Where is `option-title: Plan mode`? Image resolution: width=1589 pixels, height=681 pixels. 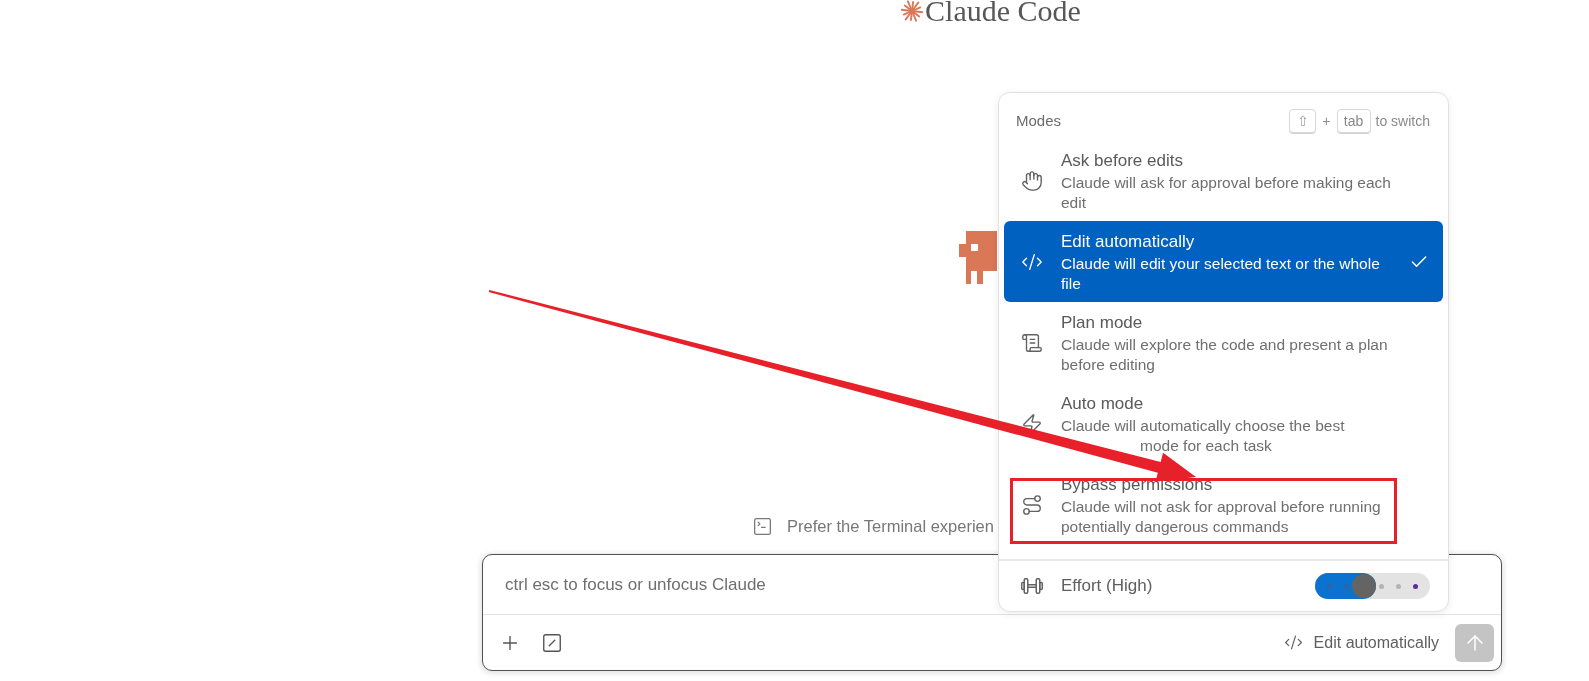 option-title: Plan mode is located at coordinates (1102, 323).